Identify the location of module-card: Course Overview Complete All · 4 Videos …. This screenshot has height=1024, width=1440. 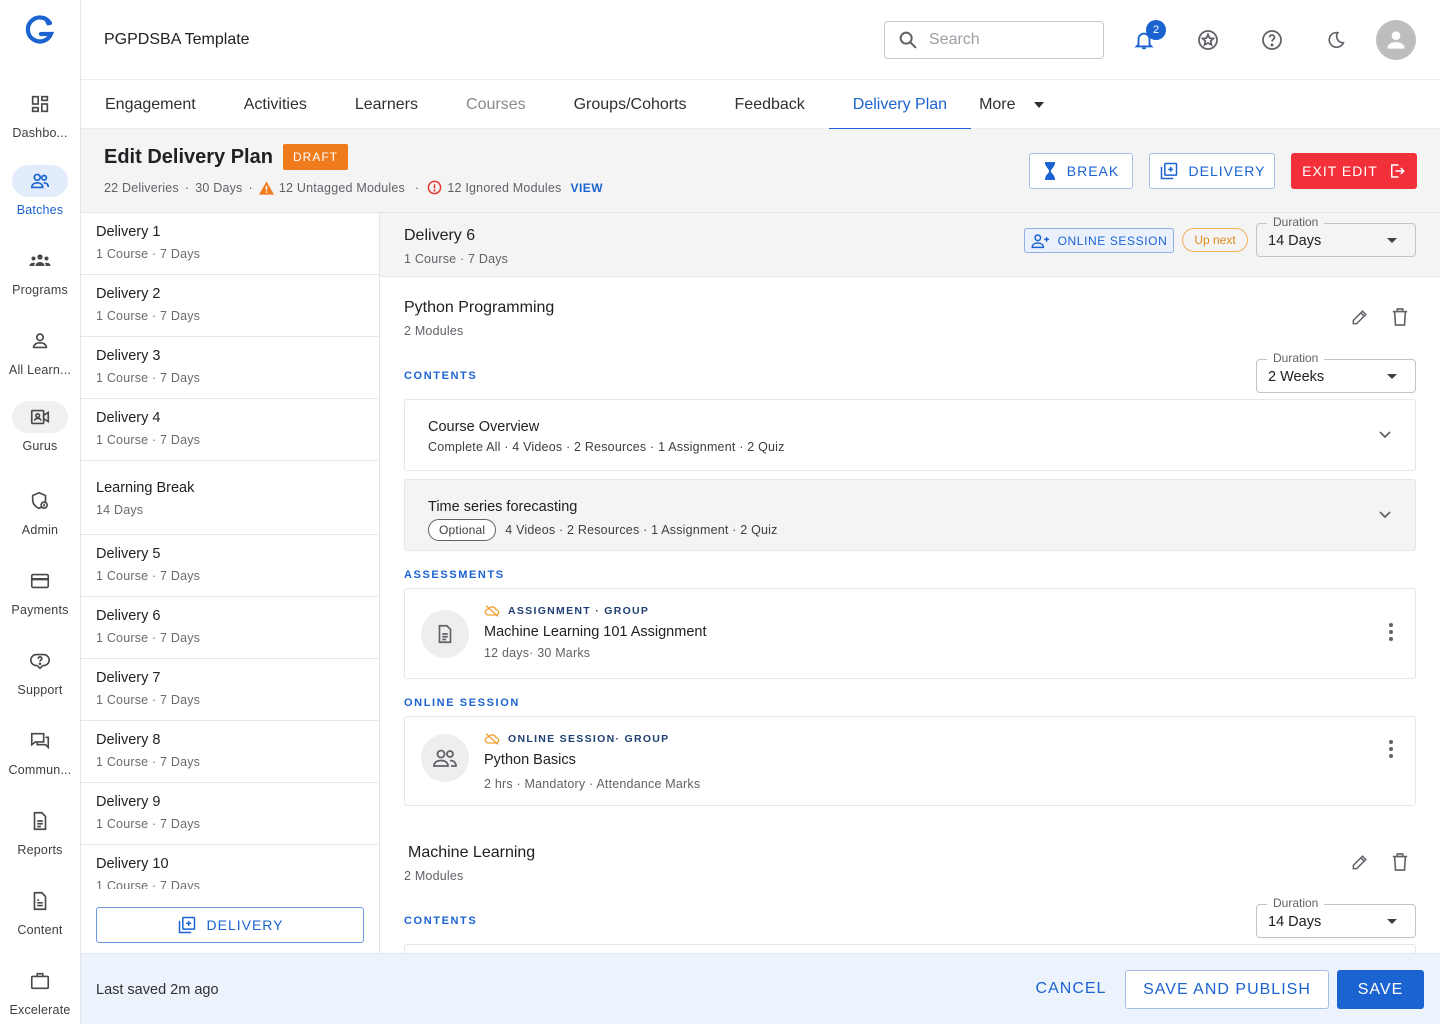
(910, 435).